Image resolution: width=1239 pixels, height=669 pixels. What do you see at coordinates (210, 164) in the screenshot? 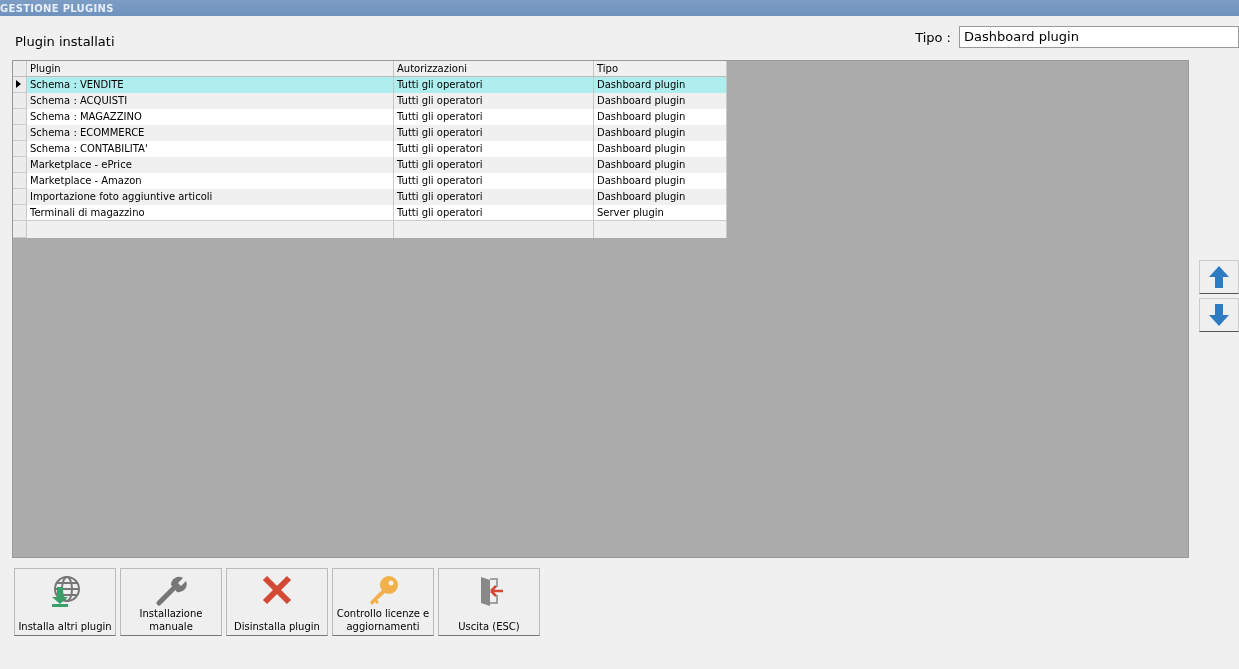
I see `table-cell: Marketplace - ePrice` at bounding box center [210, 164].